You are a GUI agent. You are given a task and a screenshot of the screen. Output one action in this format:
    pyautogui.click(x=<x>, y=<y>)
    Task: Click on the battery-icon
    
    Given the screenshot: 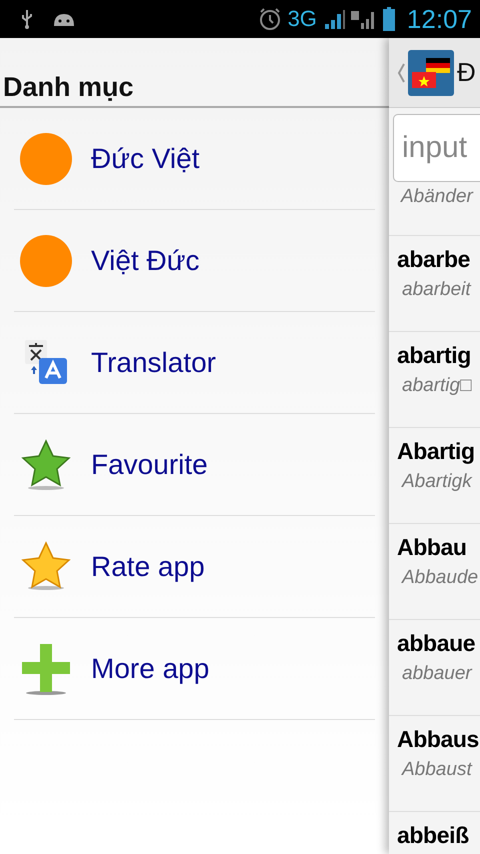 What is the action you would take?
    pyautogui.click(x=388, y=19)
    